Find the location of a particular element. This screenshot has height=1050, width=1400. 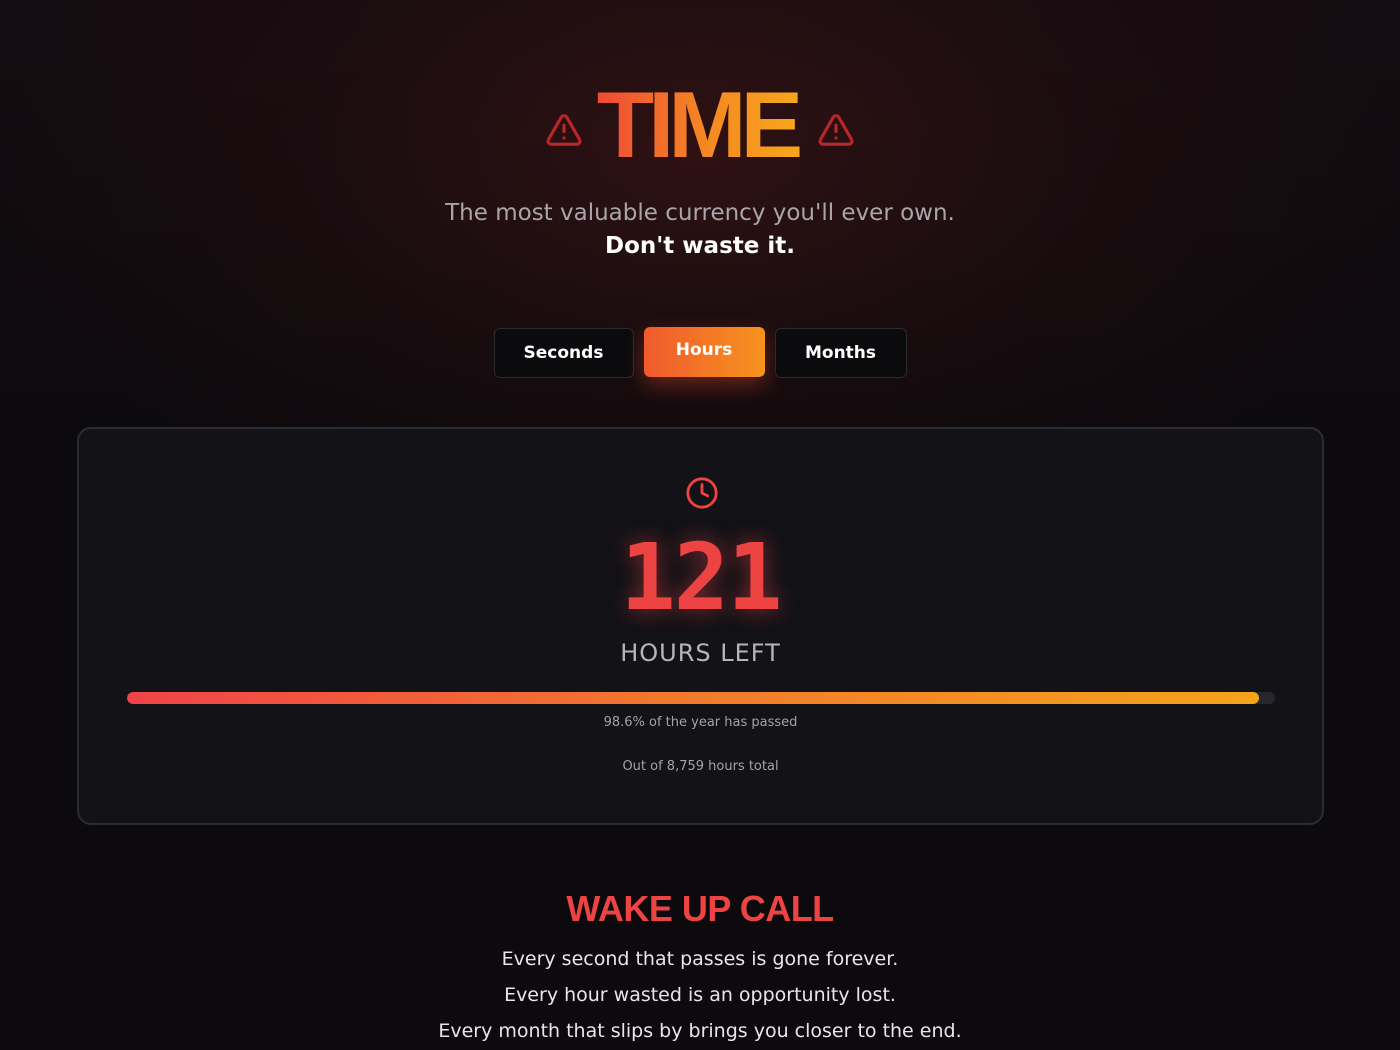

total-caption: Out of 8,759 hours total is located at coordinates (700, 766).